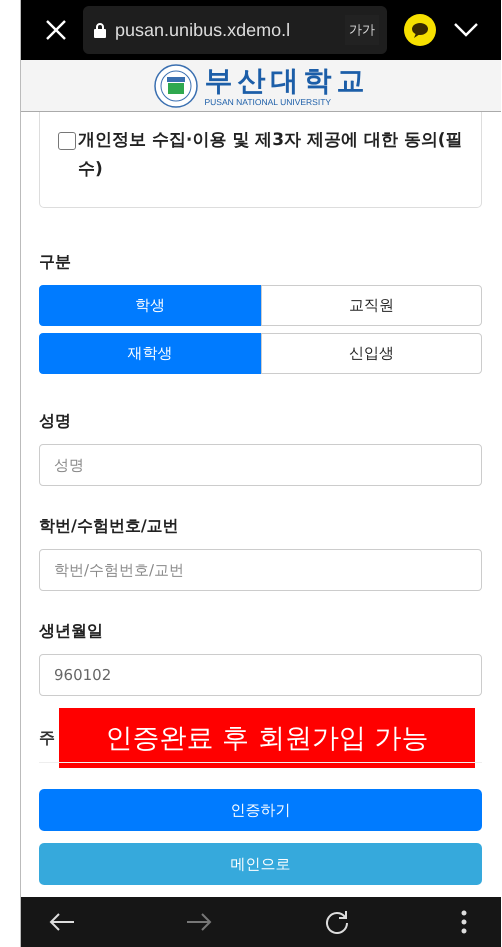 Image resolution: width=502 pixels, height=947 pixels. I want to click on logo-title: 부산대학교, so click(287, 80).